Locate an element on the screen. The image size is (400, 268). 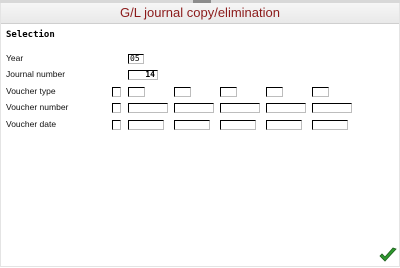
year-field: 05 is located at coordinates (136, 59).